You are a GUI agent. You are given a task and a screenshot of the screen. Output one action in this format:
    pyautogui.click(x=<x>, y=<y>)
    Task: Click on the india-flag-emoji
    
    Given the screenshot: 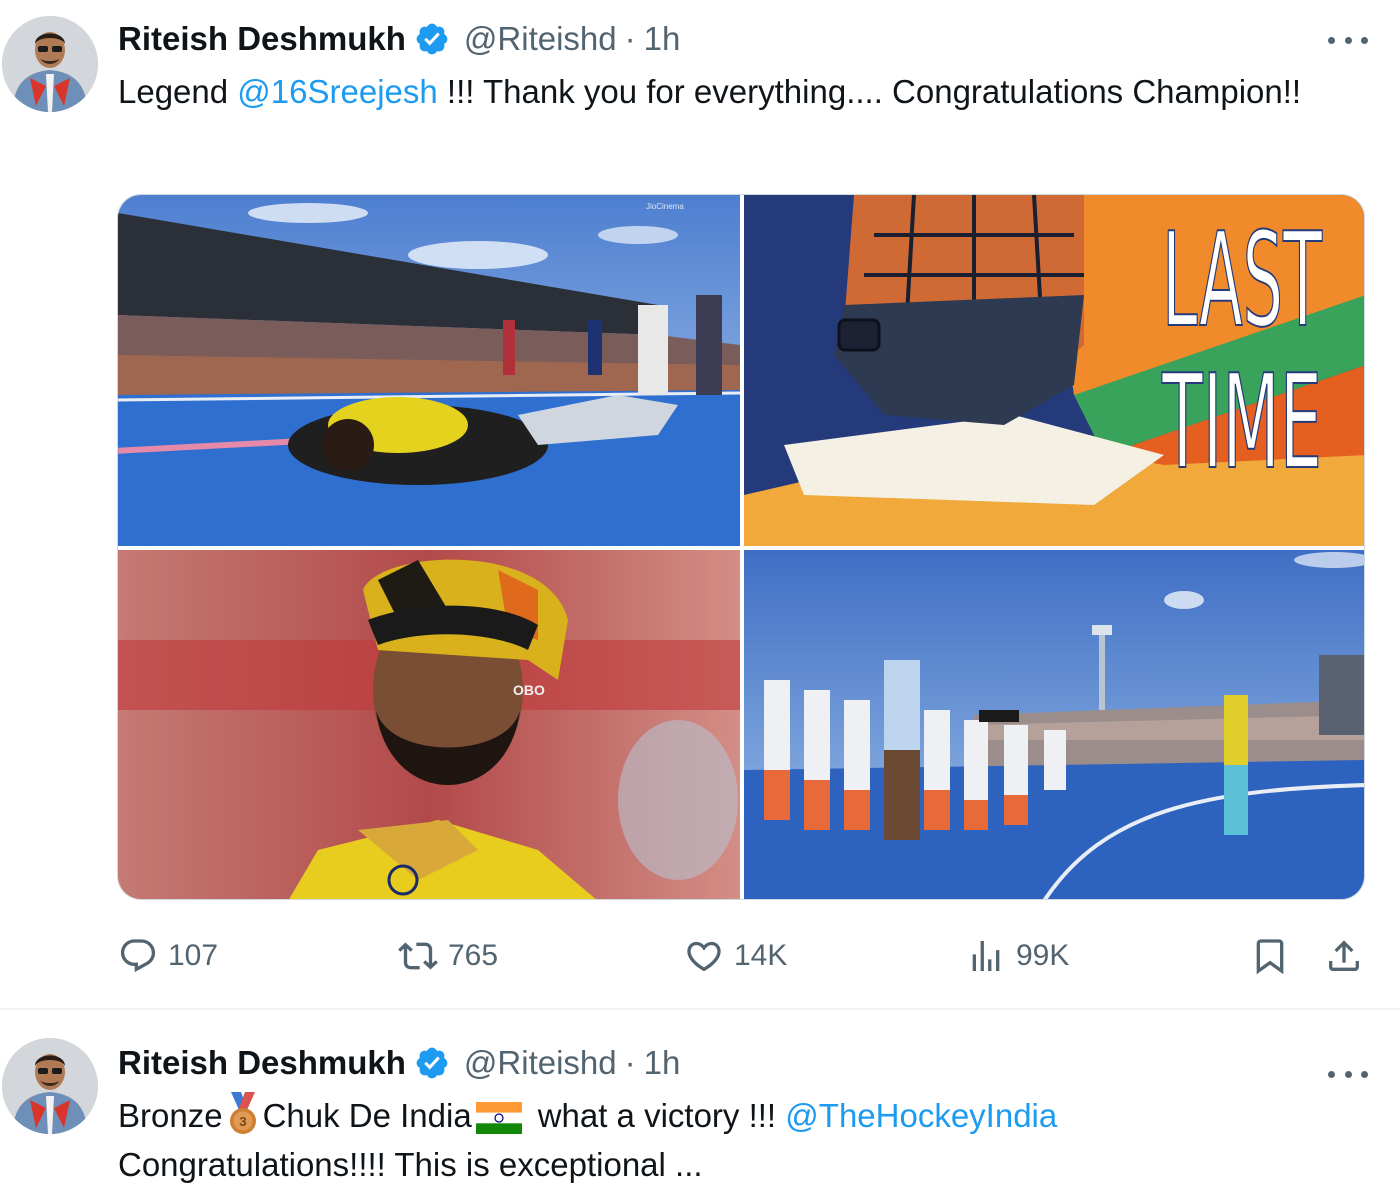 What is the action you would take?
    pyautogui.click(x=498, y=1116)
    